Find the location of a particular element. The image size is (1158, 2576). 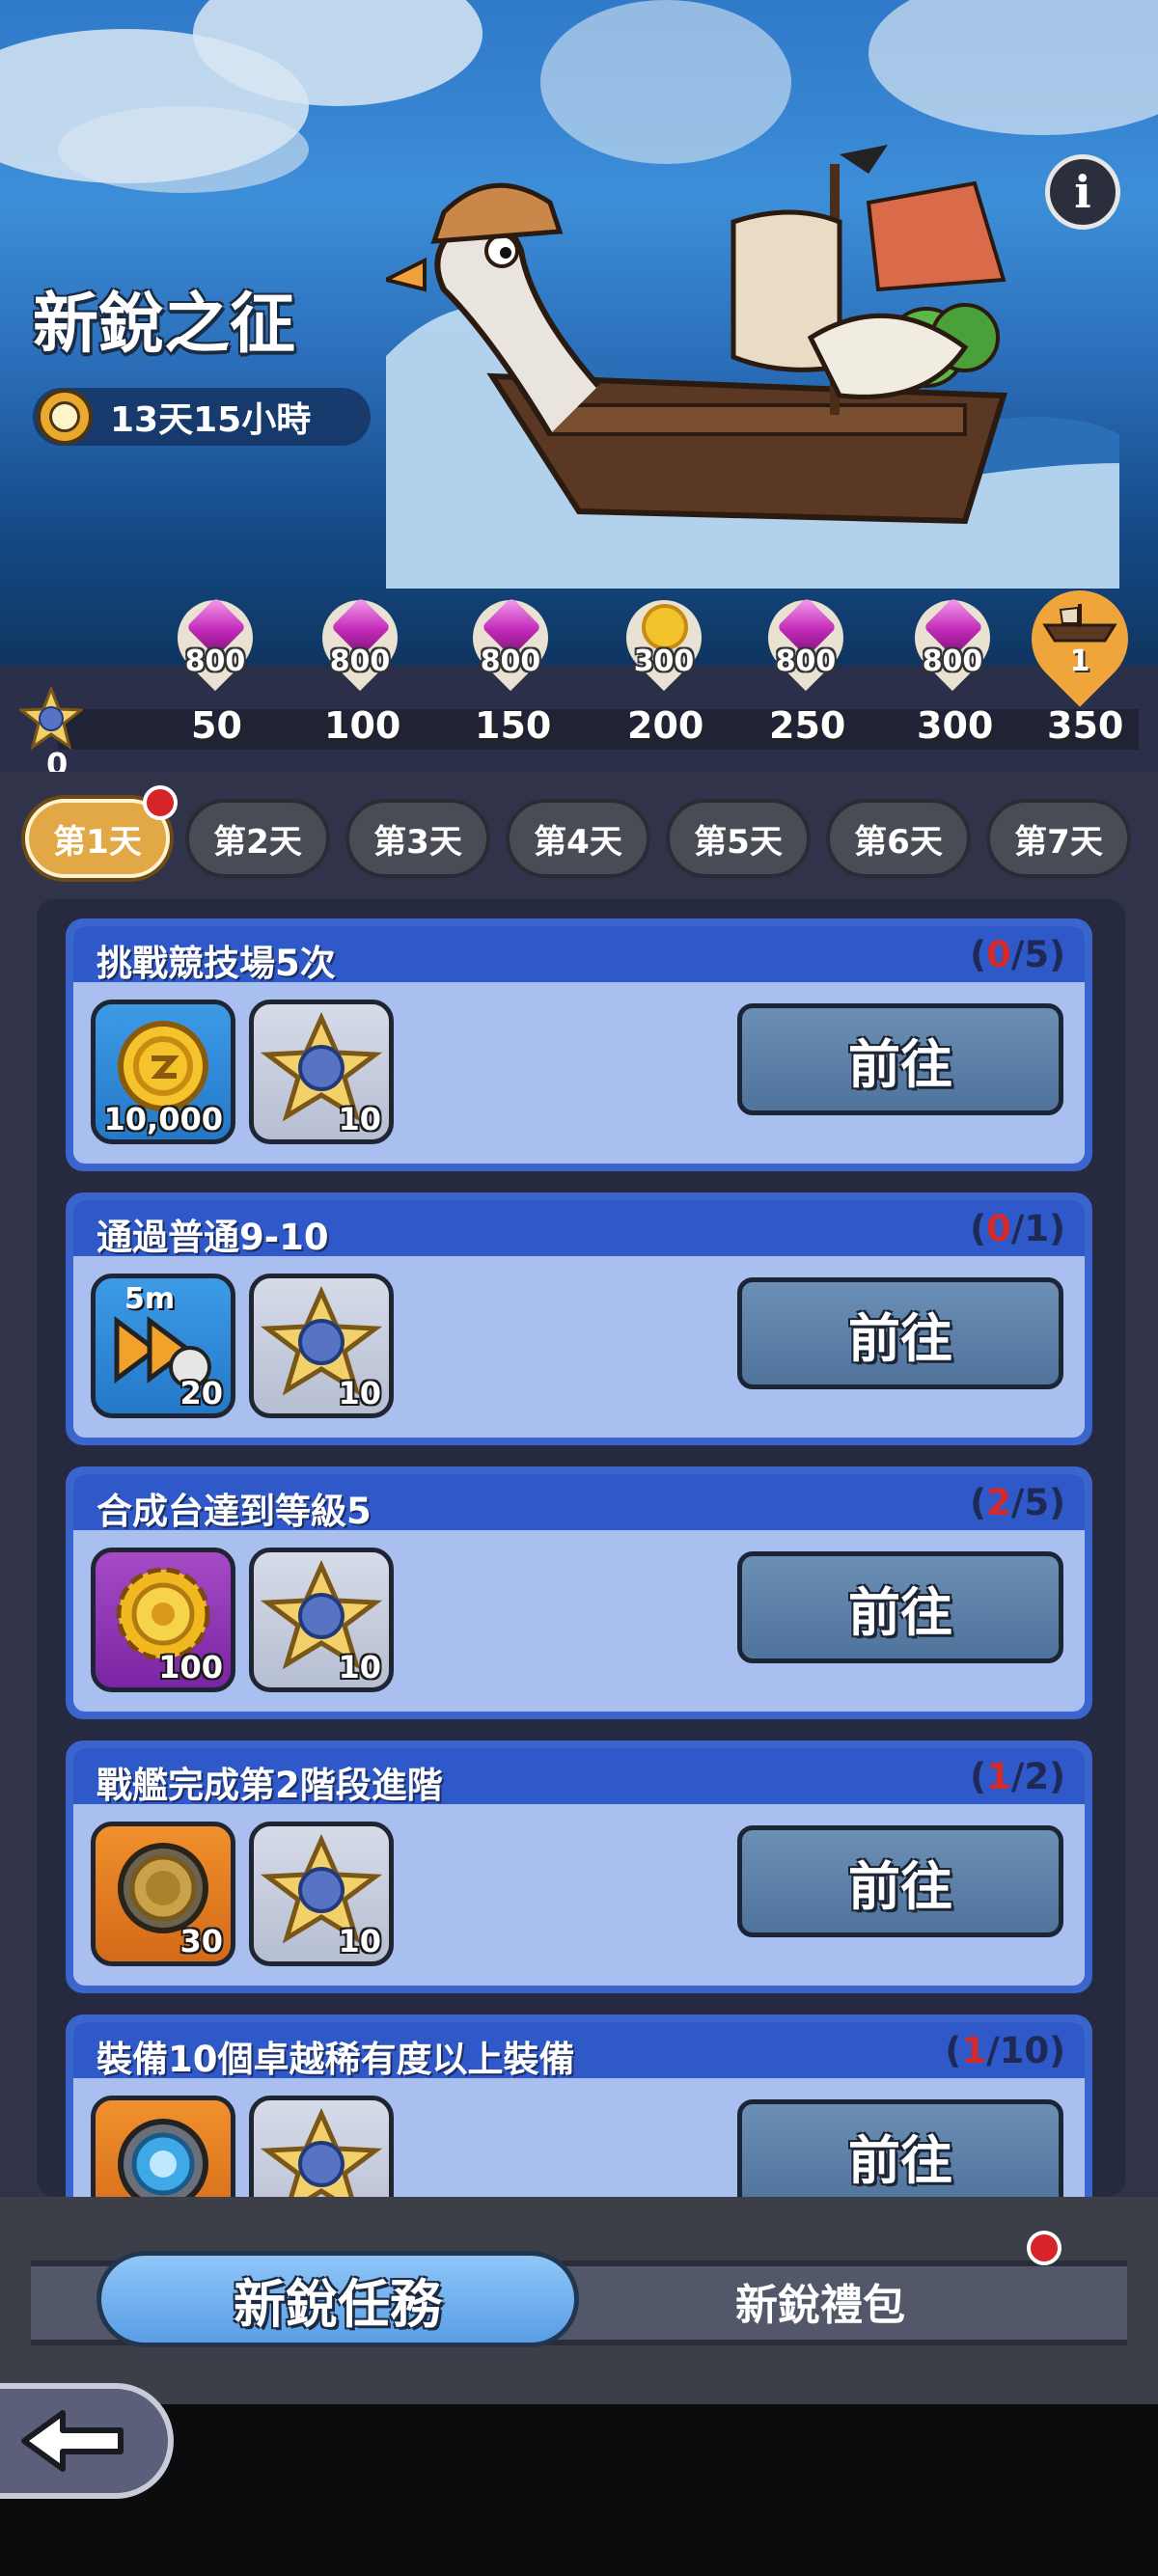

back-button is located at coordinates (87, 2441).